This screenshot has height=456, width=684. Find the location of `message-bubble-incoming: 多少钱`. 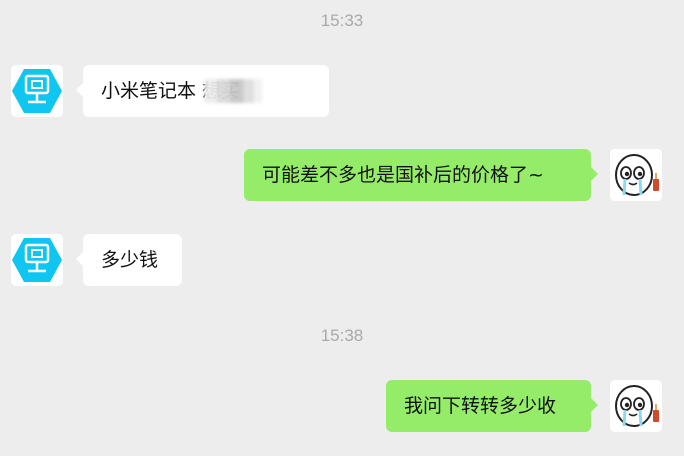

message-bubble-incoming: 多少钱 is located at coordinates (129, 260).